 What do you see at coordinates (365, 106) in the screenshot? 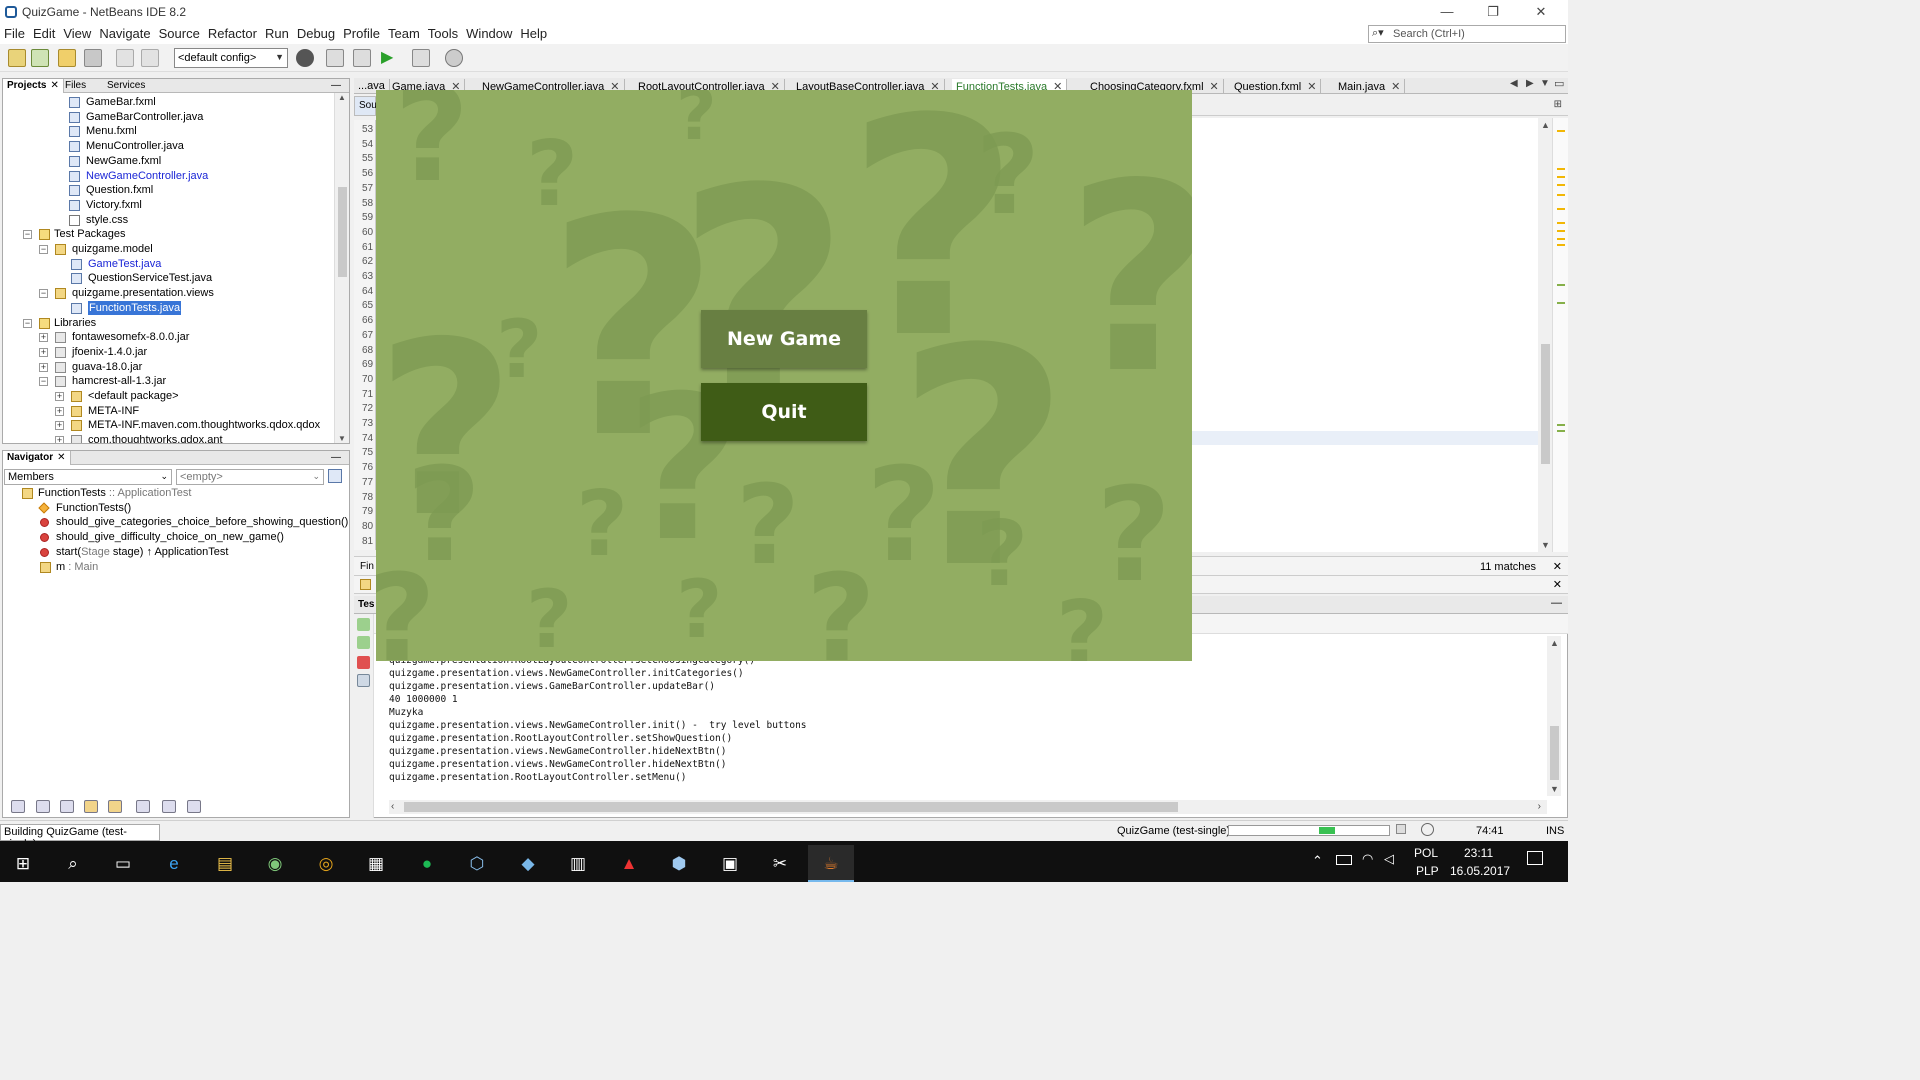
I see `source-tab: Sou` at bounding box center [365, 106].